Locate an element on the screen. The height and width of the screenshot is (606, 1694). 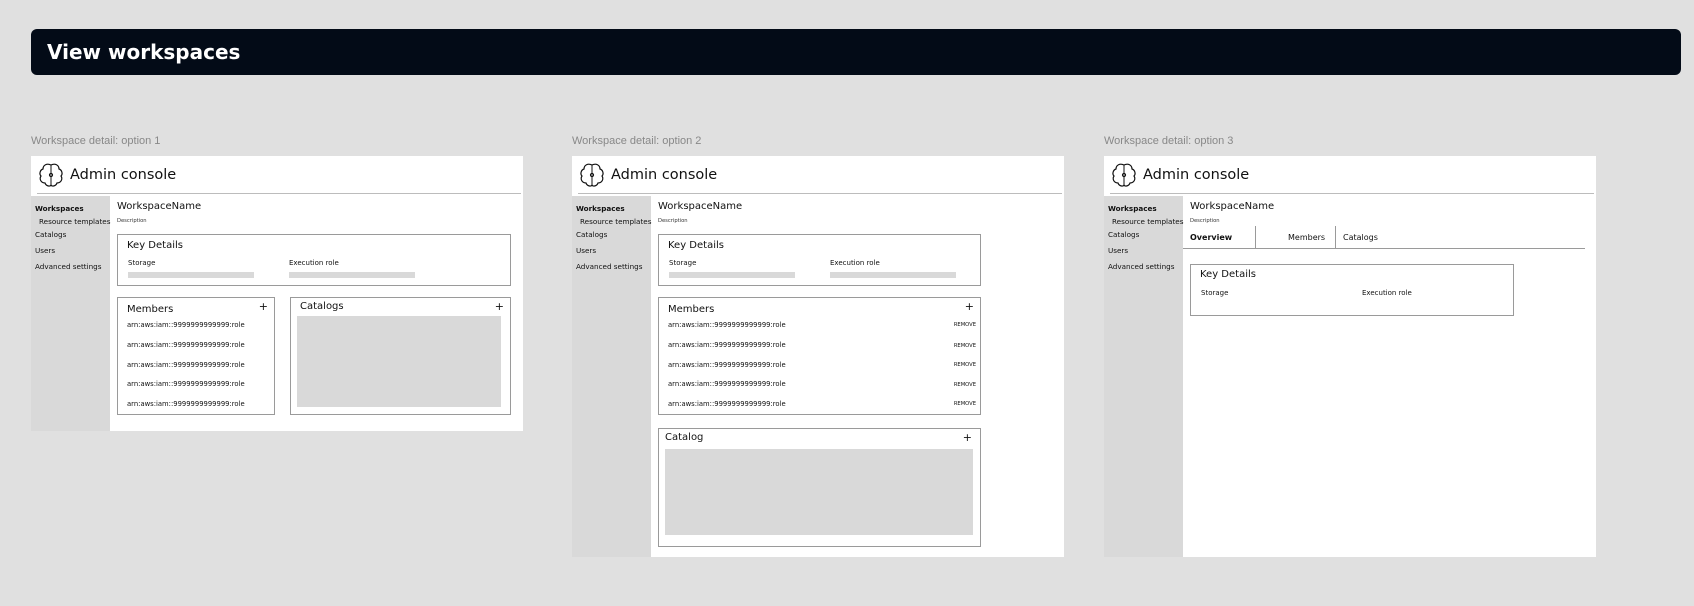
catalog-panel: Catalog + is located at coordinates (819, 487).